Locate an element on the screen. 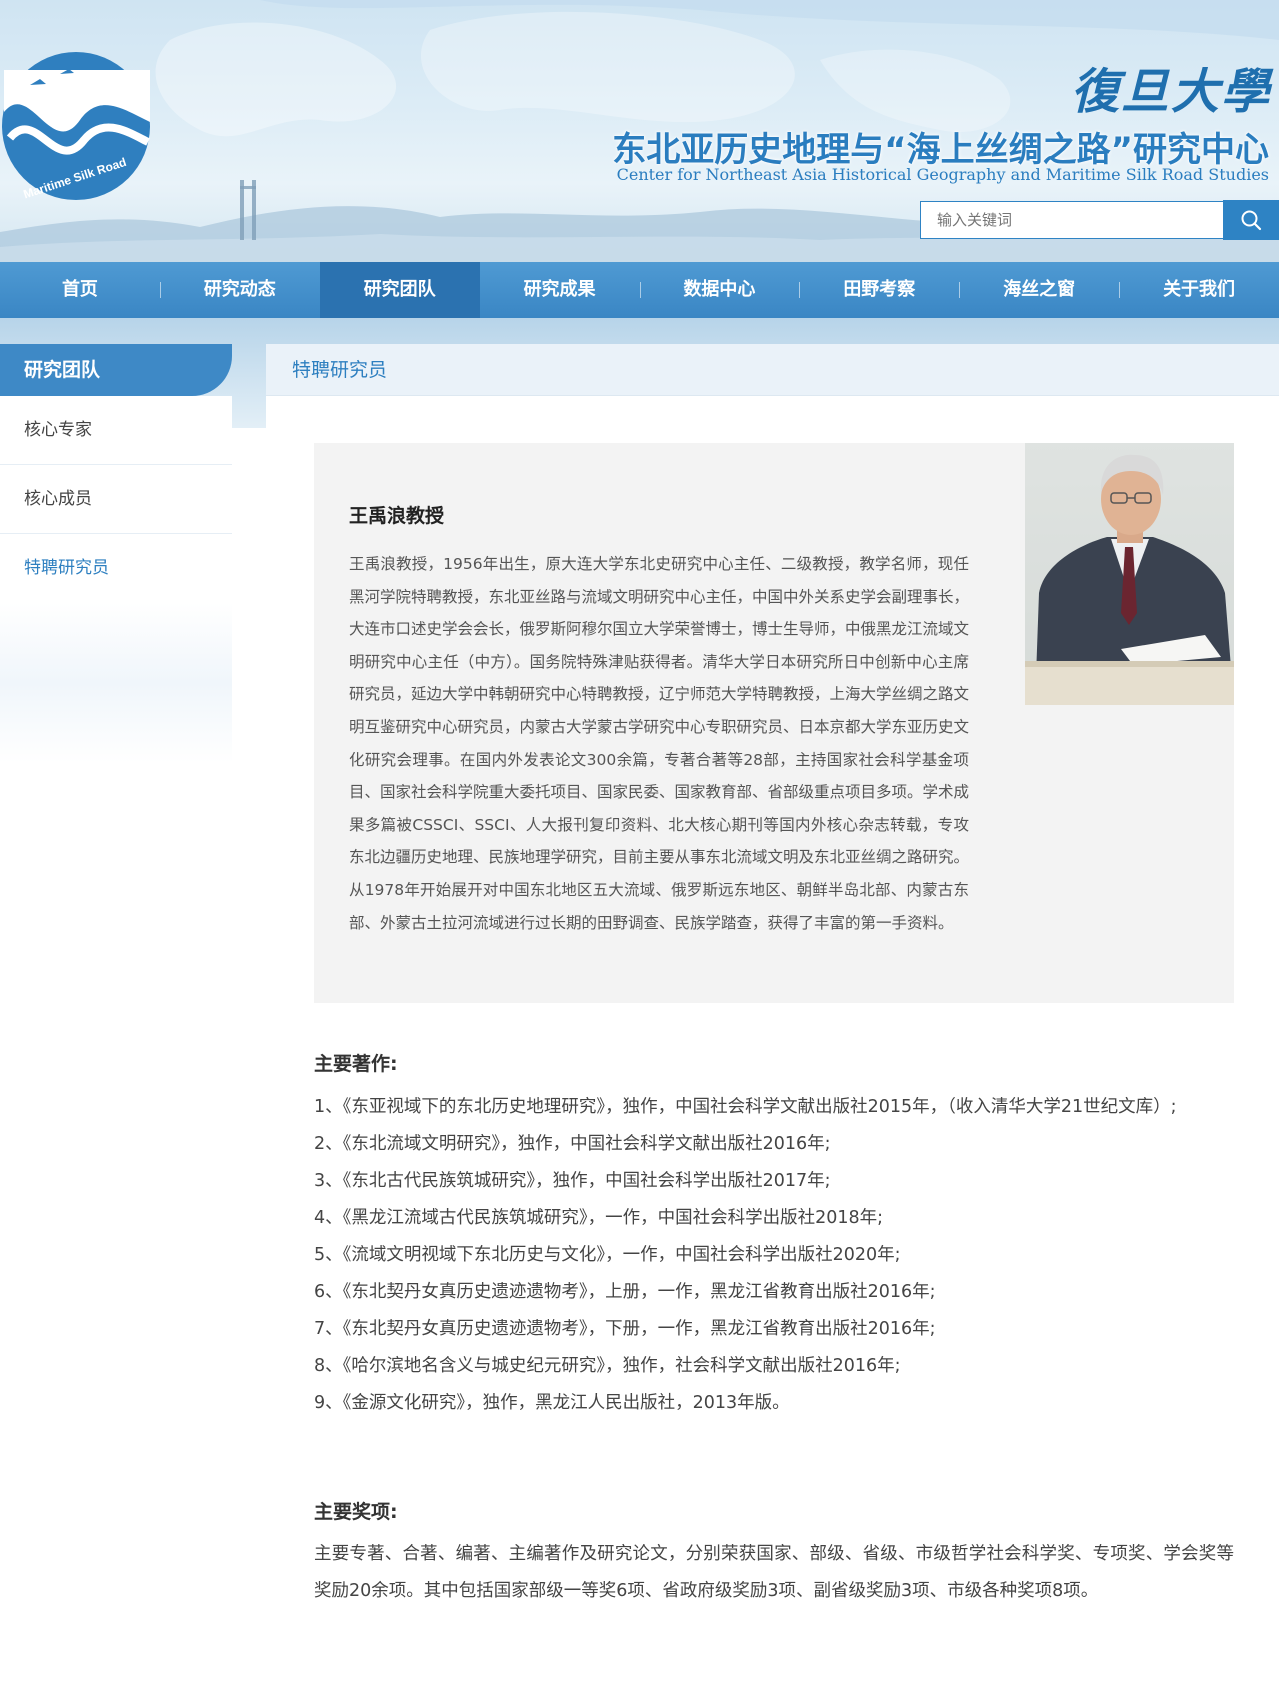 Image resolution: width=1279 pixels, height=1706 pixels. page-title: 特聘研究员 is located at coordinates (340, 370).